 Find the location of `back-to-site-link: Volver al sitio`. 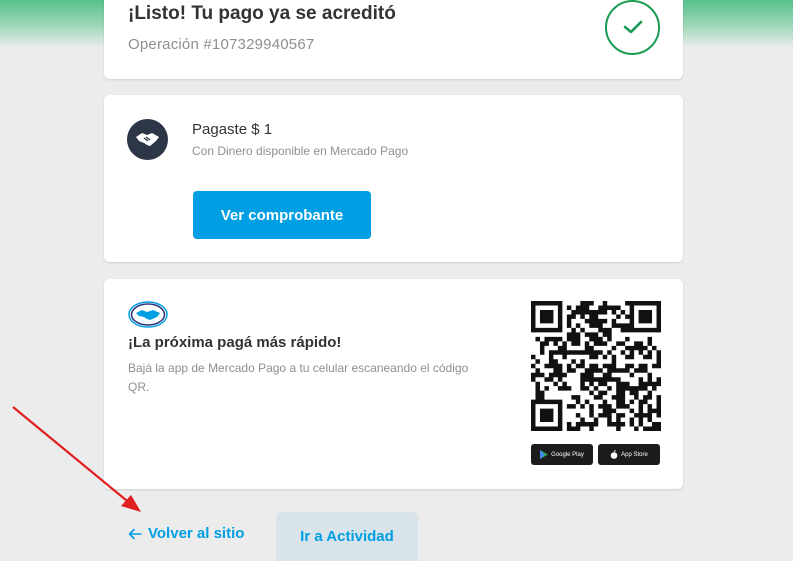

back-to-site-link: Volver al sitio is located at coordinates (186, 533).